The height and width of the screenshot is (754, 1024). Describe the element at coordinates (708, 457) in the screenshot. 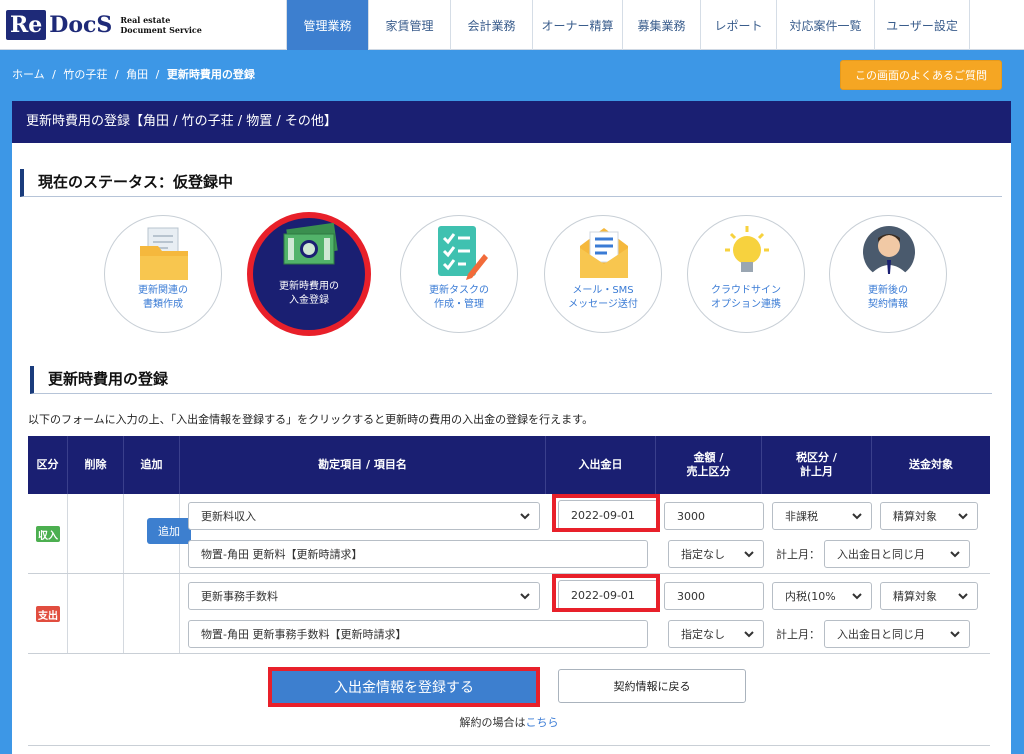

I see `header-amount-line1: 金額 /` at that location.